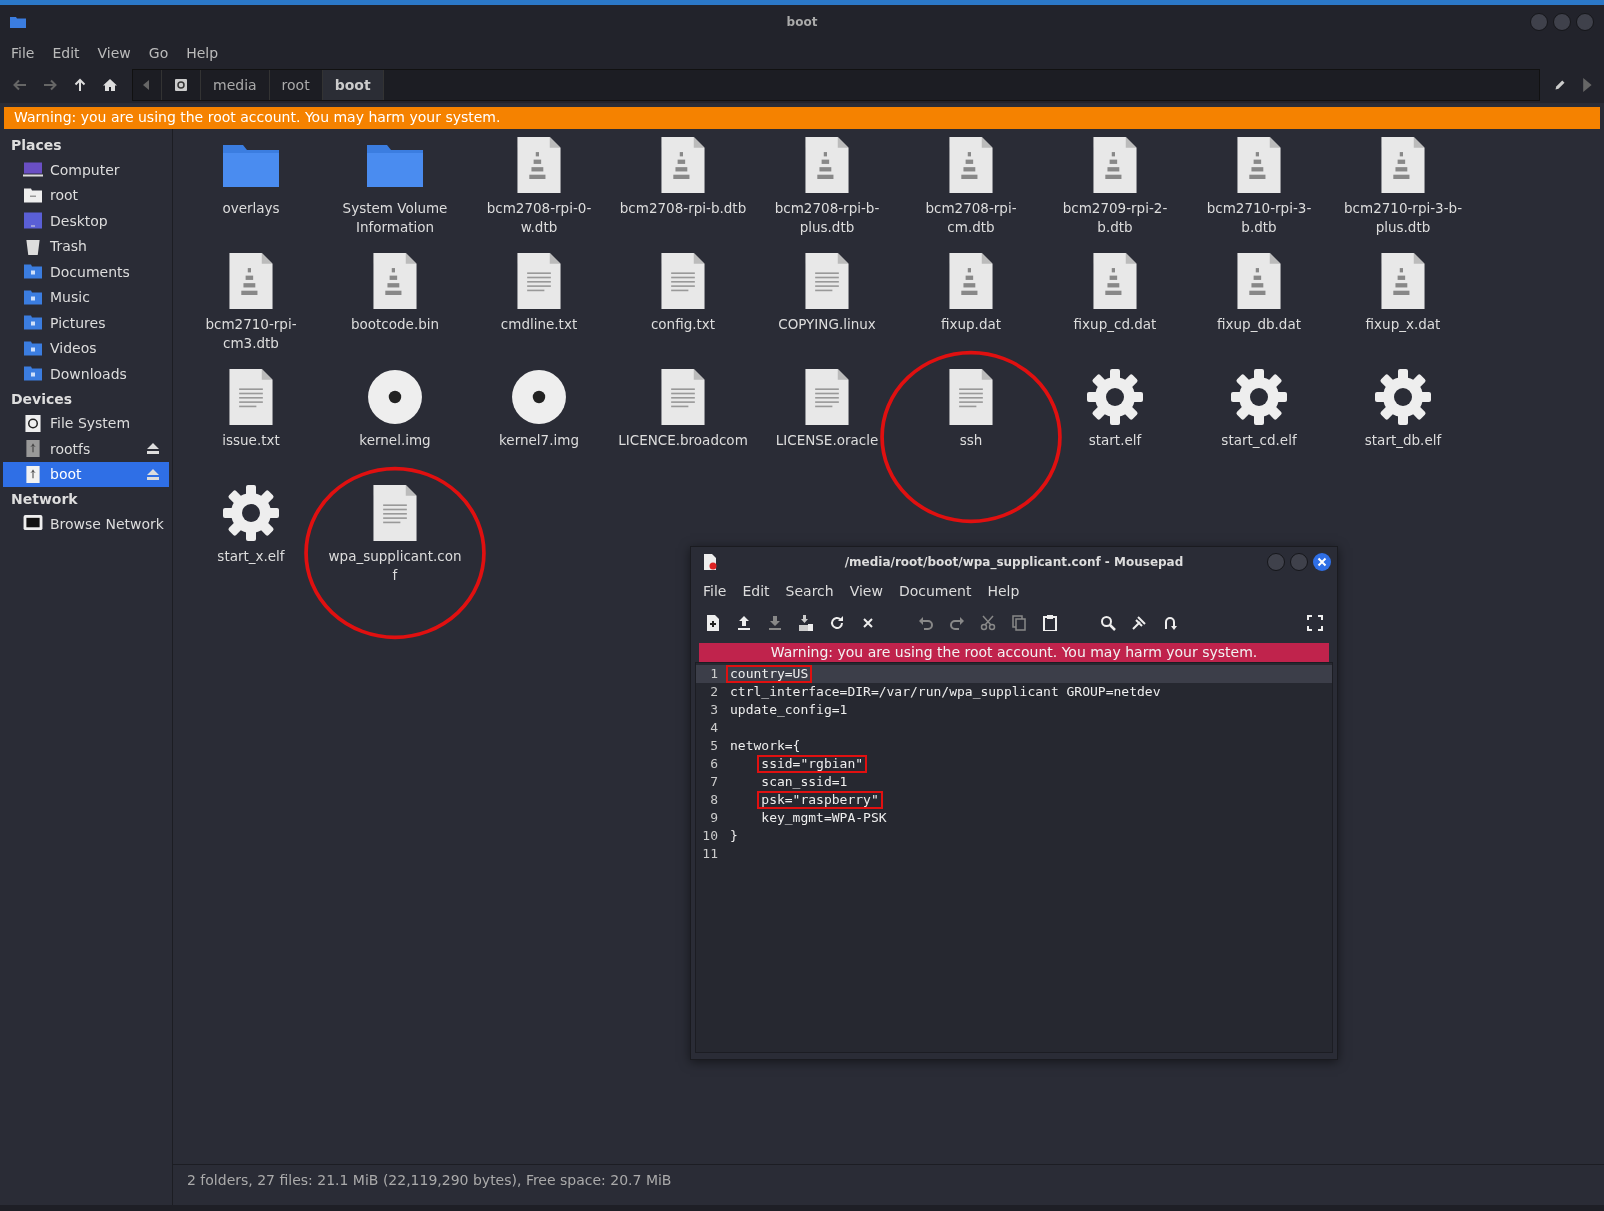 The width and height of the screenshot is (1604, 1211). I want to click on menu-item: Search, so click(809, 591).